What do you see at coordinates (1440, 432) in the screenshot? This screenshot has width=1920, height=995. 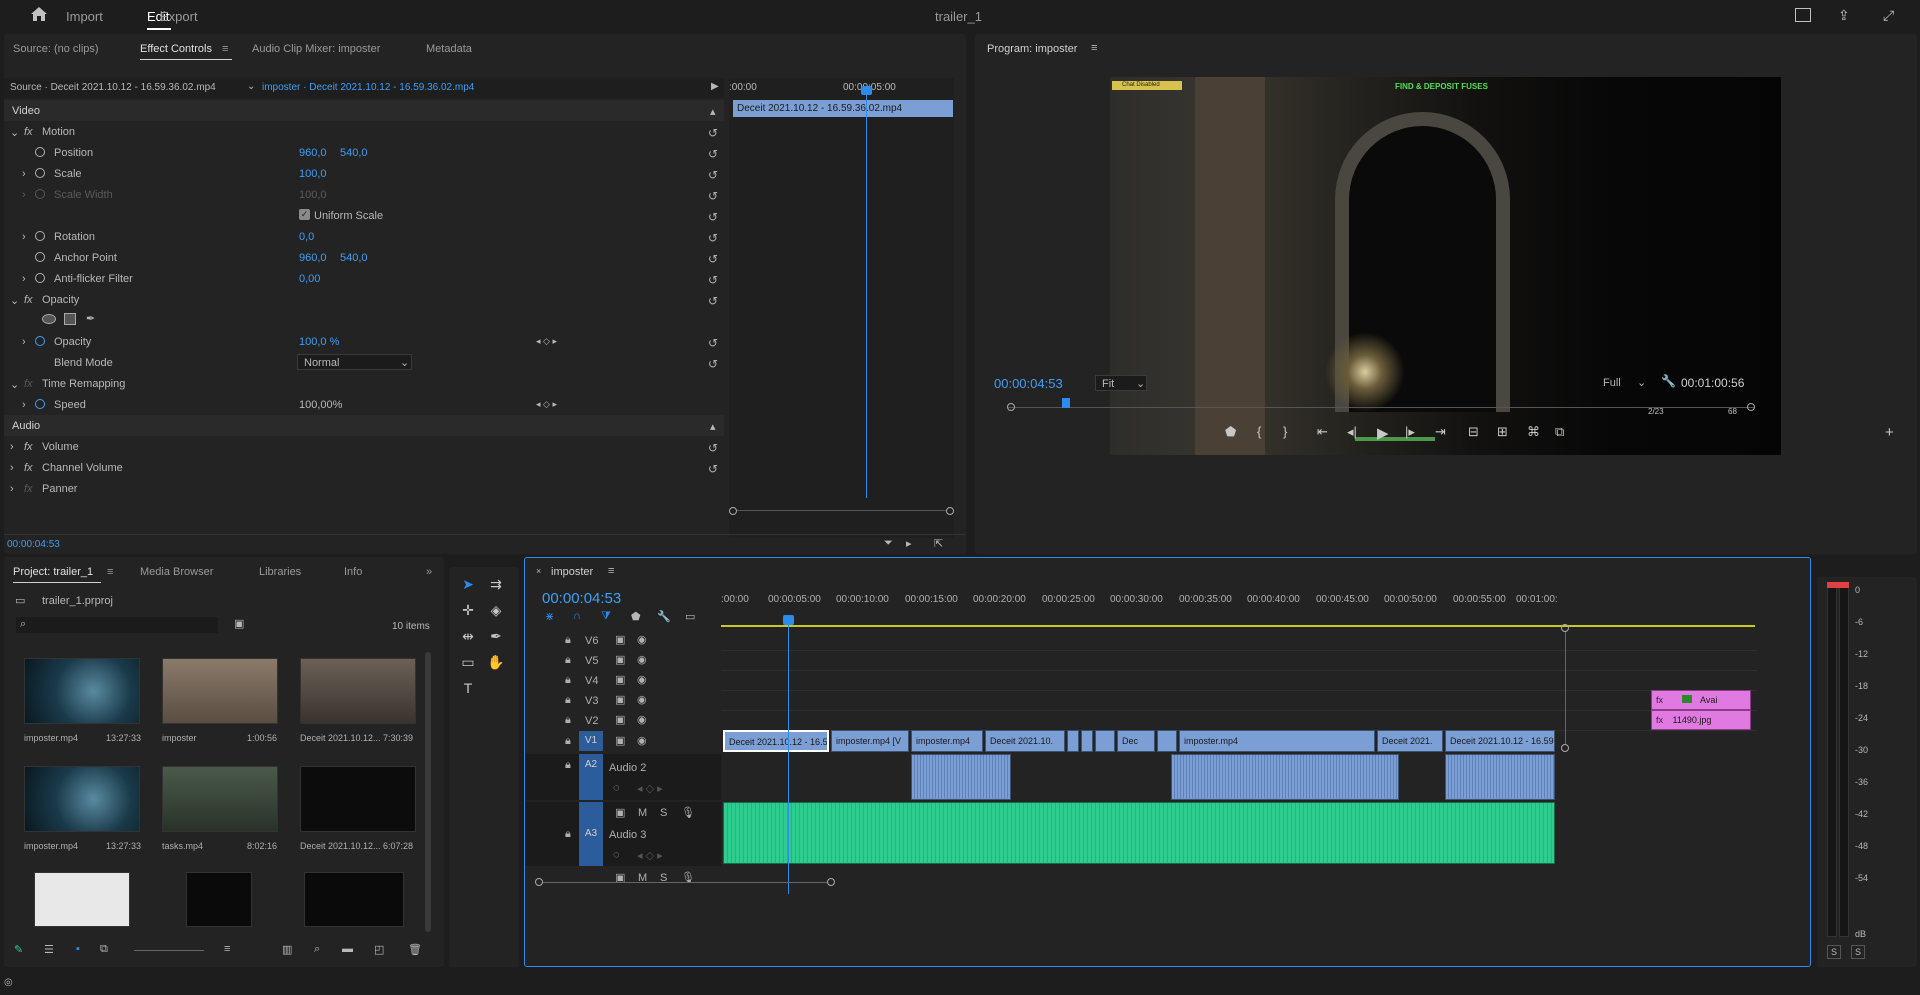 I see `go-to-out-icon: ⇥` at bounding box center [1440, 432].